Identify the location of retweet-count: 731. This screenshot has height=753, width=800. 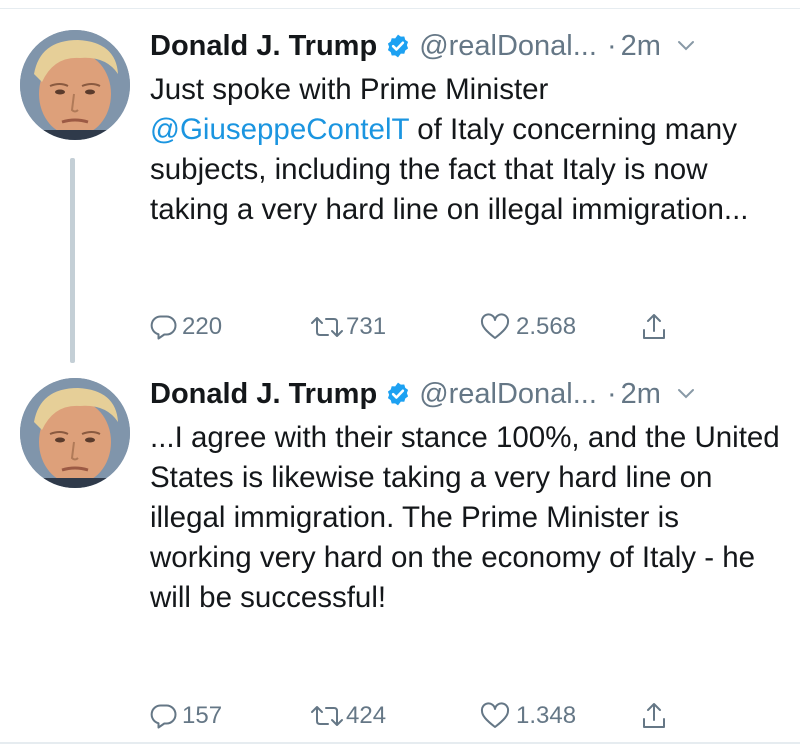
(366, 326).